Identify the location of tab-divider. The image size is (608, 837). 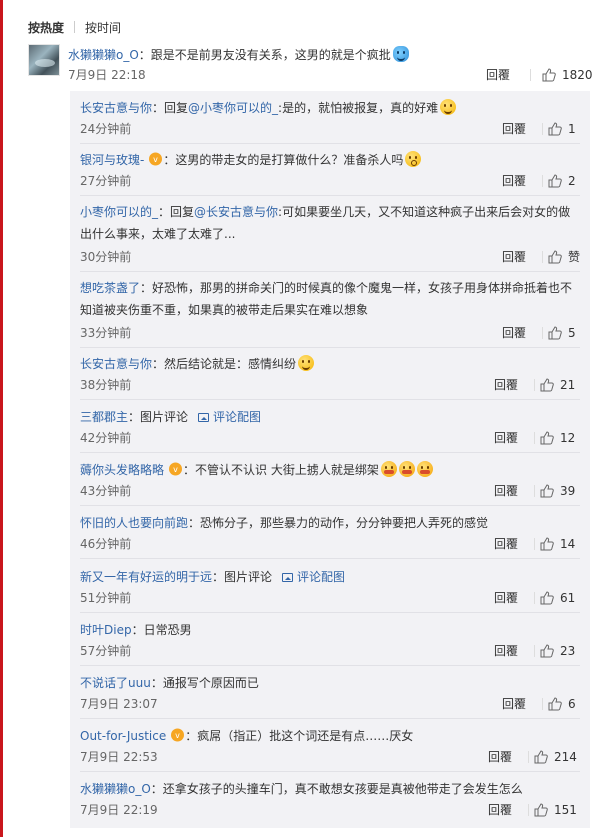
(75, 27).